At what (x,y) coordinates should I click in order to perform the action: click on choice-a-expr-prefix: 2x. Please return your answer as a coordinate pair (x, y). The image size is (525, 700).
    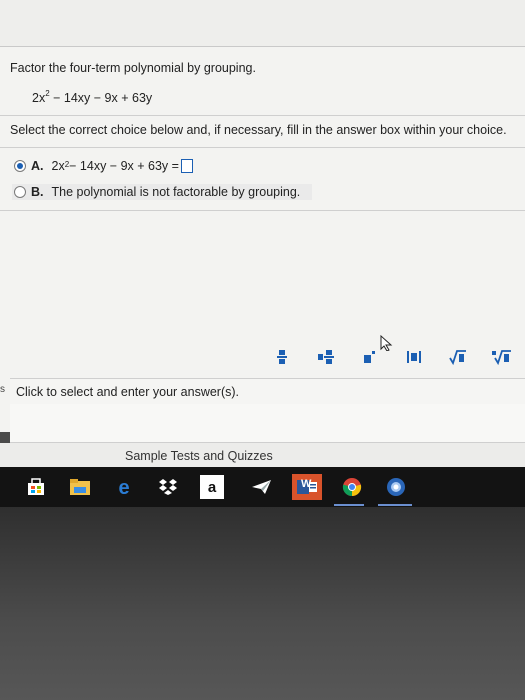
    Looking at the image, I should click on (58, 166).